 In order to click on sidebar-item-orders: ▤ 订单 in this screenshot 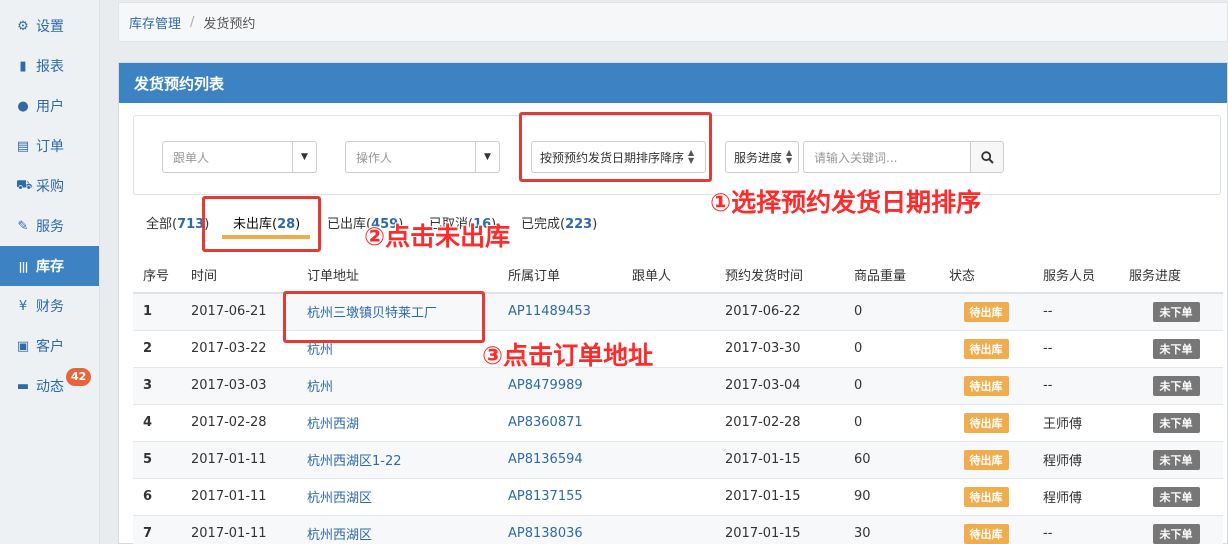, I will do `click(49, 146)`.